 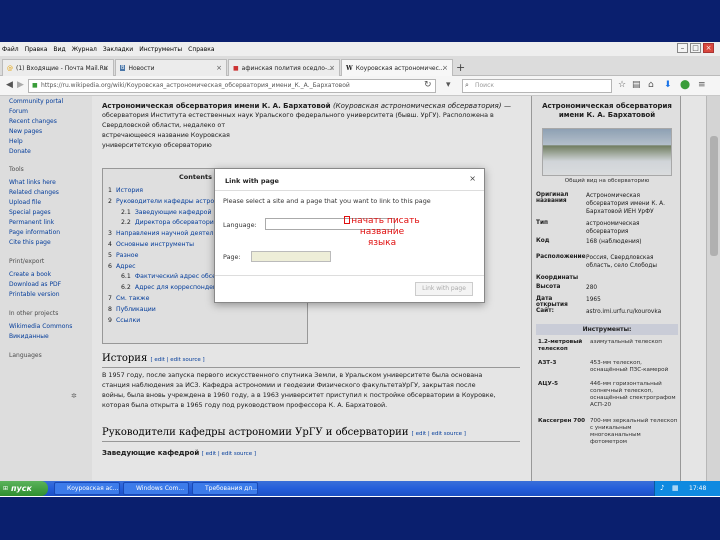 I want to click on search-input: Поиск, so click(x=537, y=86).